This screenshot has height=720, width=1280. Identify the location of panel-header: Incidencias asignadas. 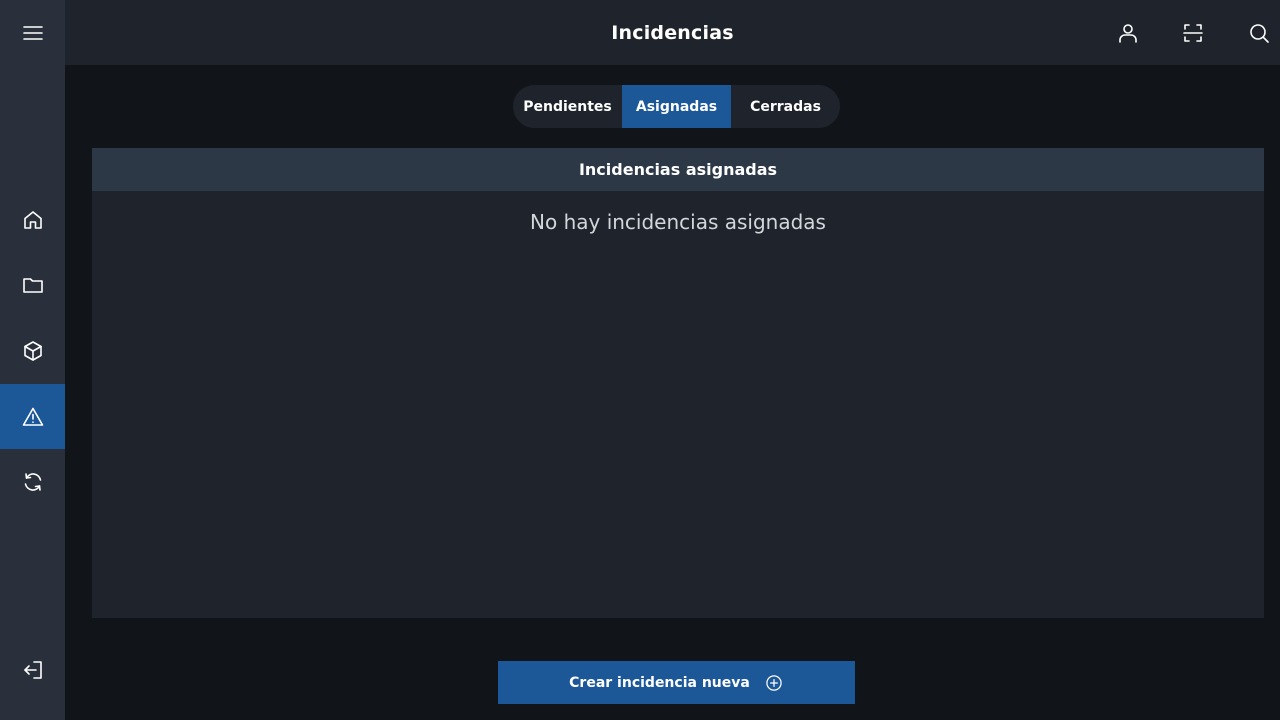
(678, 169).